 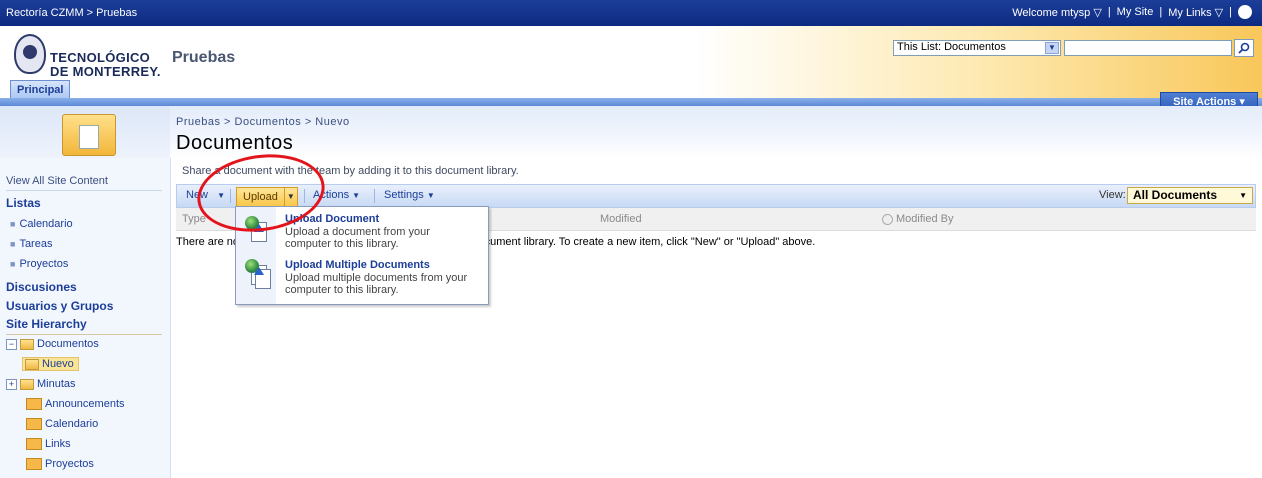 What do you see at coordinates (58, 364) in the screenshot?
I see `tree-label: Nuevo` at bounding box center [58, 364].